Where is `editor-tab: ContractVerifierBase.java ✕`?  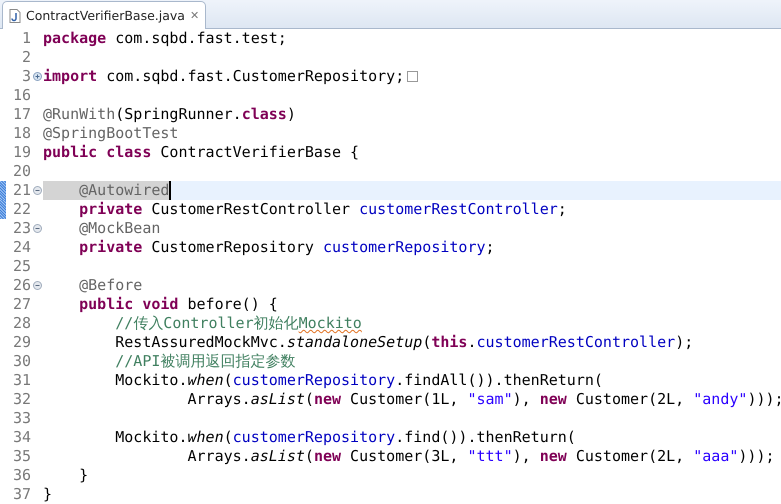 editor-tab: ContractVerifierBase.java ✕ is located at coordinates (104, 15).